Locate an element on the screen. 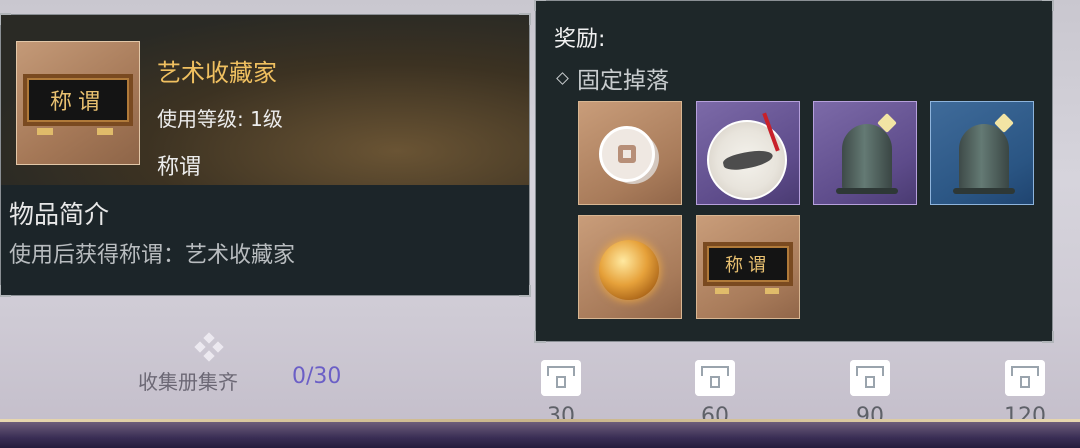 The width and height of the screenshot is (1080, 448). reward-slot-title: 称谓 is located at coordinates (748, 267).